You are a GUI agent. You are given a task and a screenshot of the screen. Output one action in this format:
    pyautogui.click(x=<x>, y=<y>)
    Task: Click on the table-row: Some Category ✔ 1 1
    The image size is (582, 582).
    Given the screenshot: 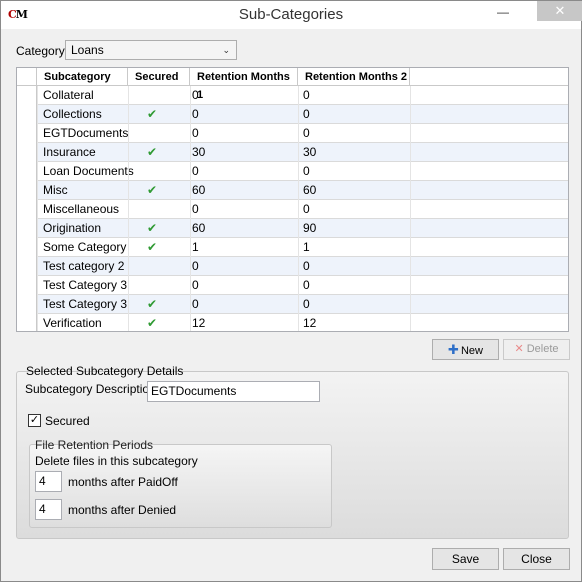 What is the action you would take?
    pyautogui.click(x=292, y=247)
    